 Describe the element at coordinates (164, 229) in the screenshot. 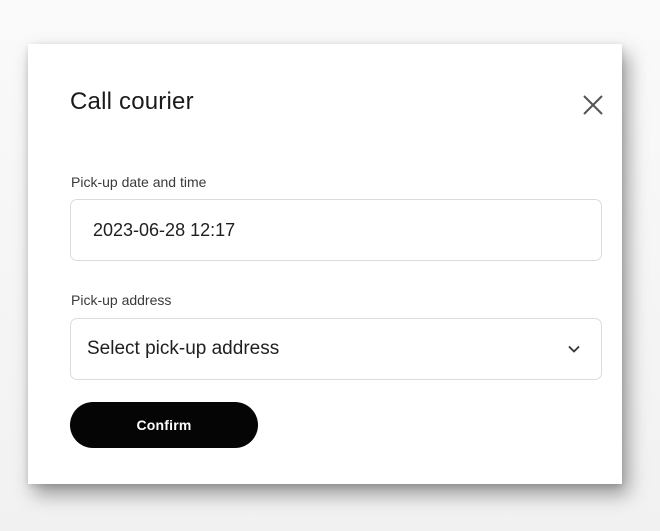

I see `pickup-datetime-value: 2023-06-28 12:17` at that location.